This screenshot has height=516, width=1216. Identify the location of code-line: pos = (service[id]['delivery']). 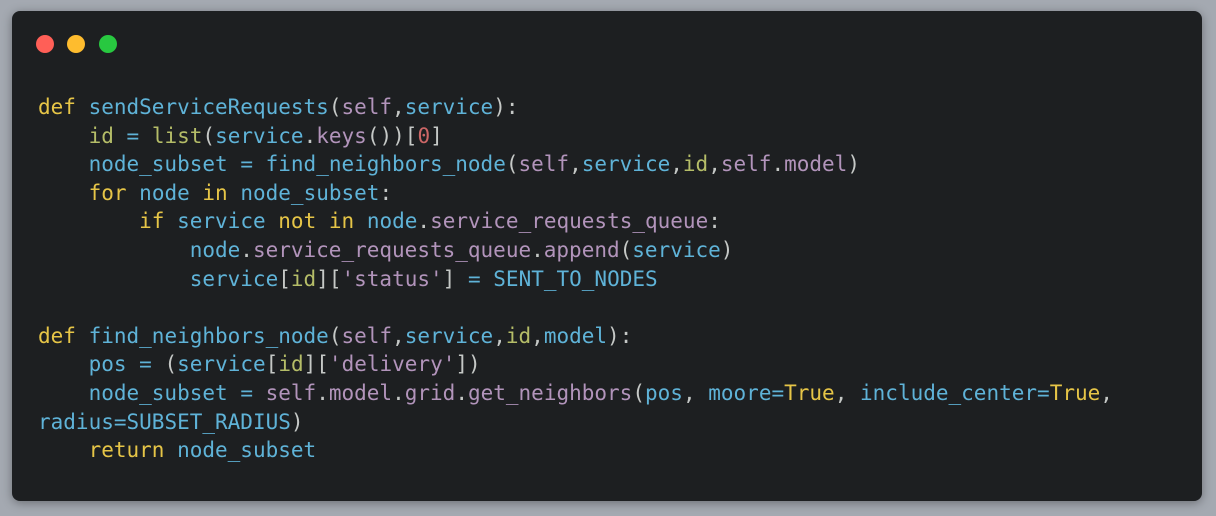
(284, 364).